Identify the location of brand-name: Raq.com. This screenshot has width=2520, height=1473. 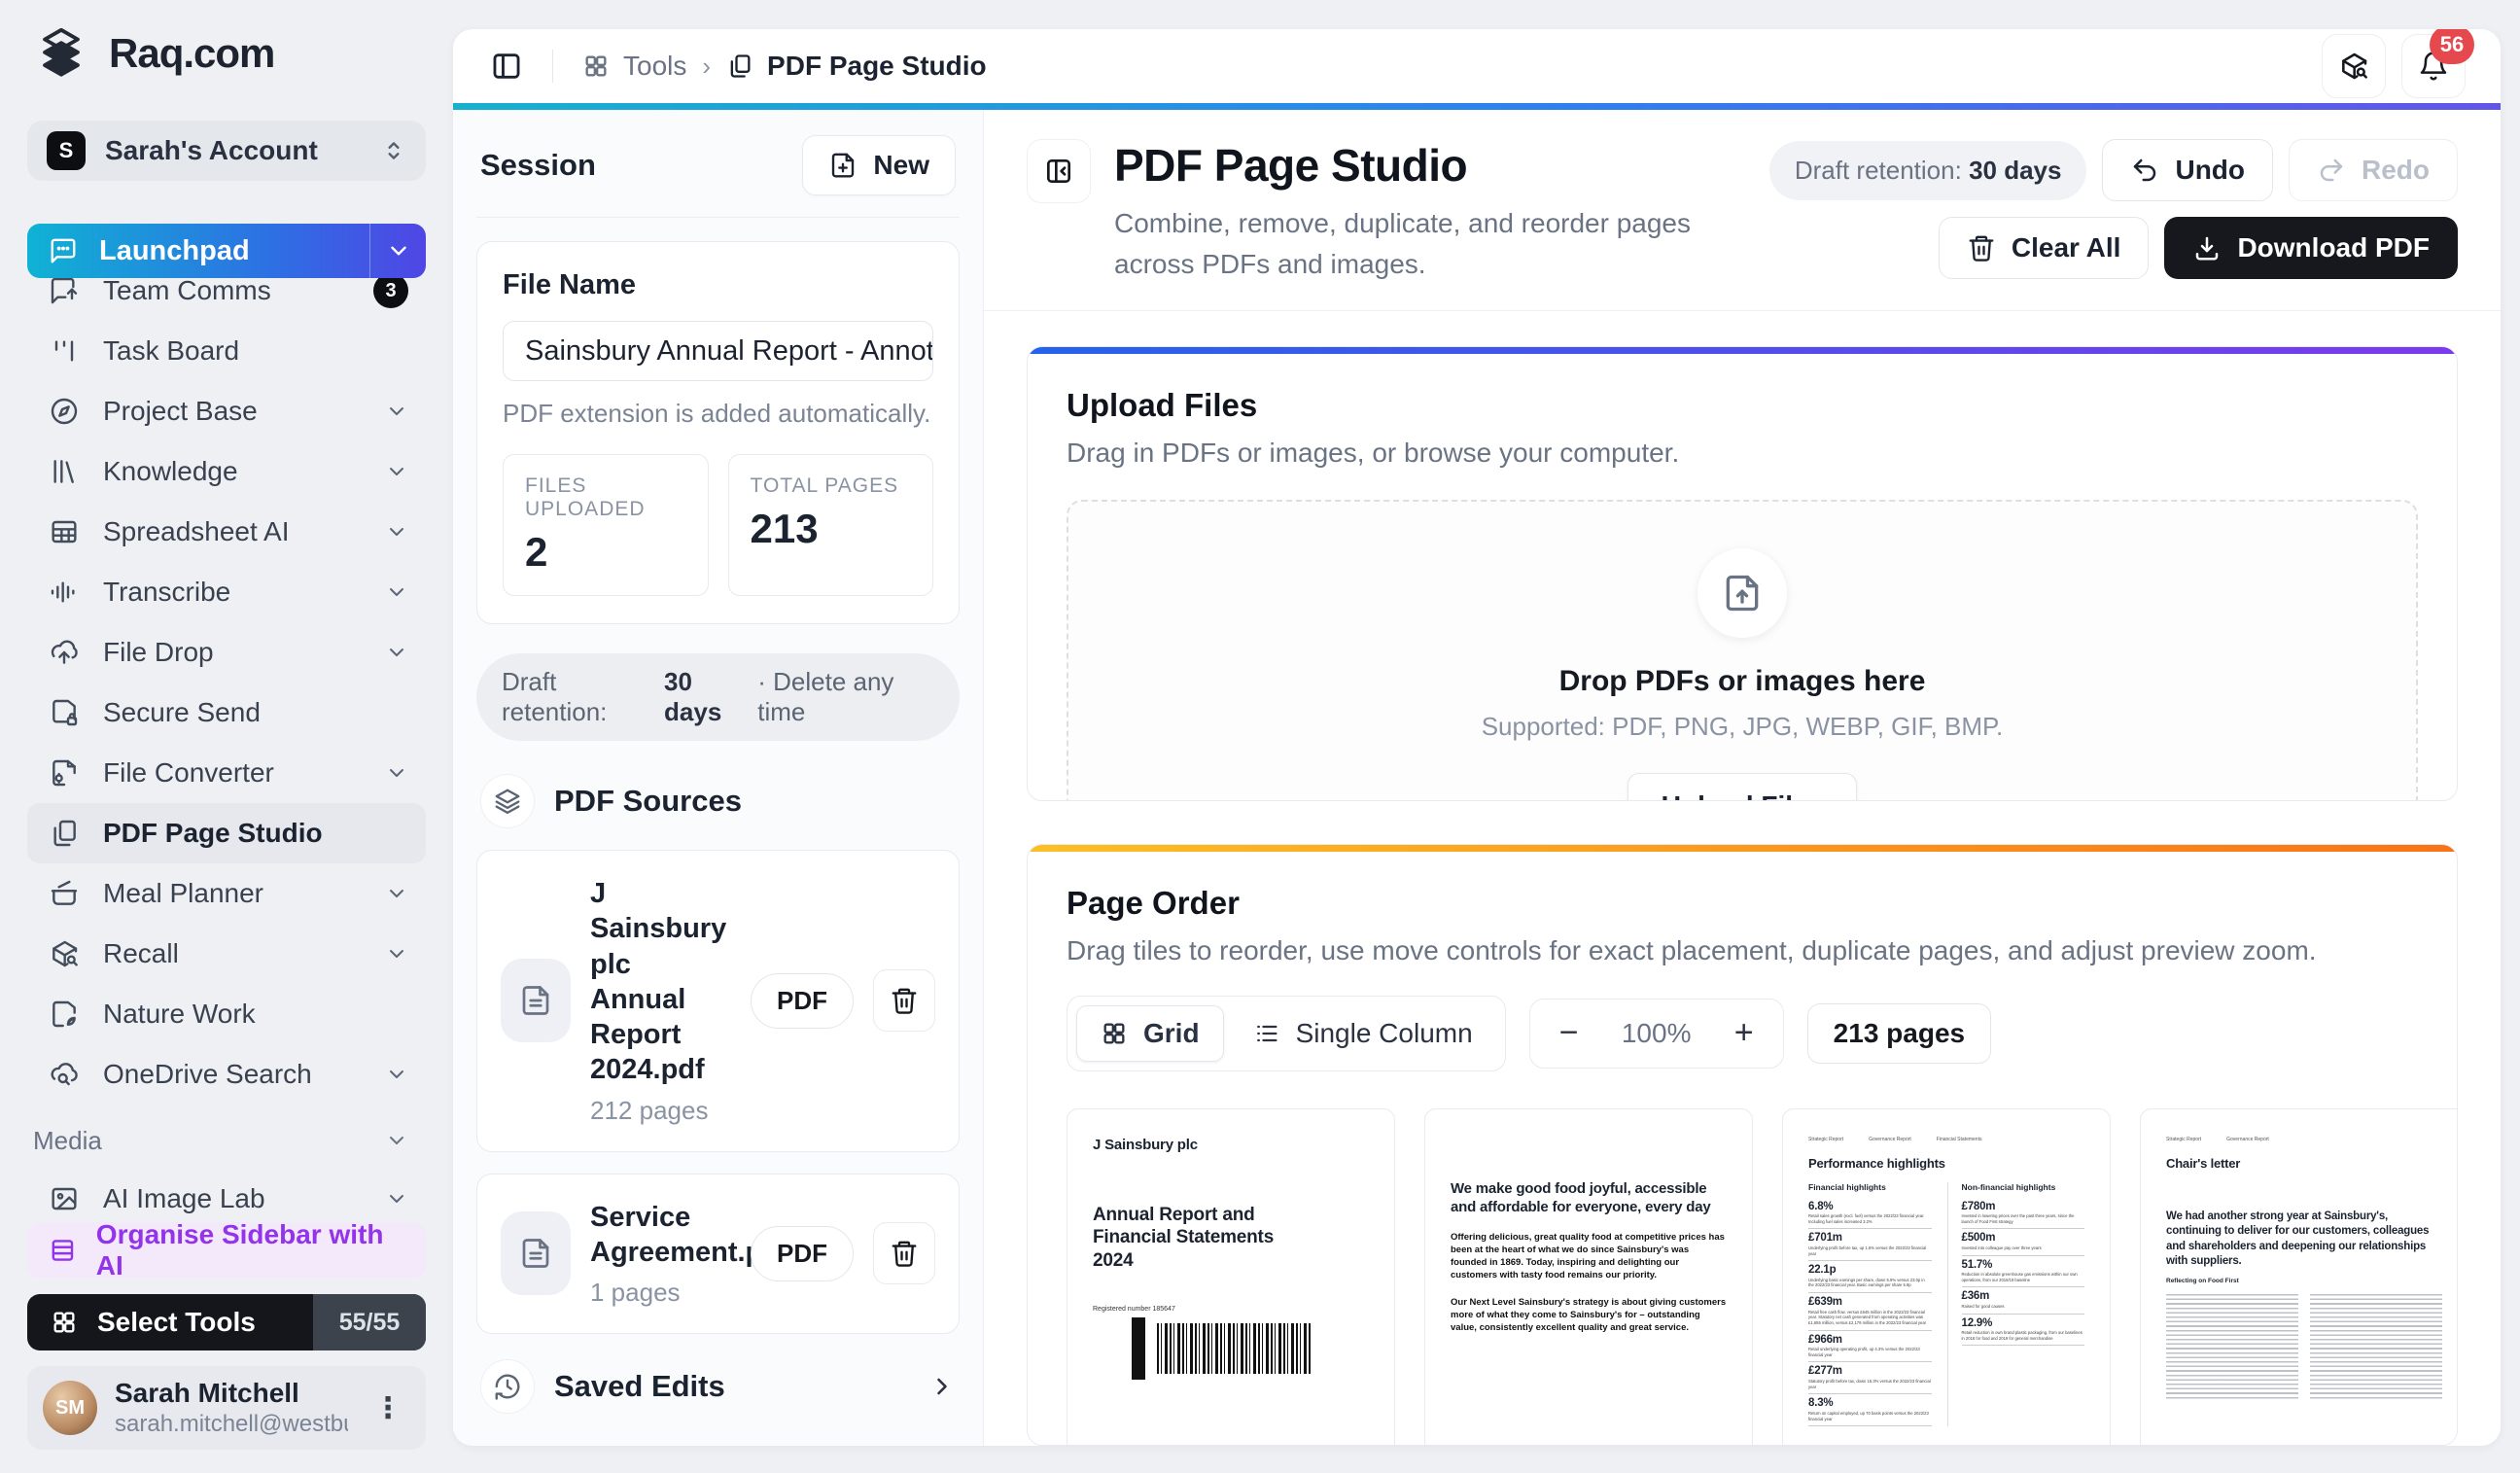
(192, 53).